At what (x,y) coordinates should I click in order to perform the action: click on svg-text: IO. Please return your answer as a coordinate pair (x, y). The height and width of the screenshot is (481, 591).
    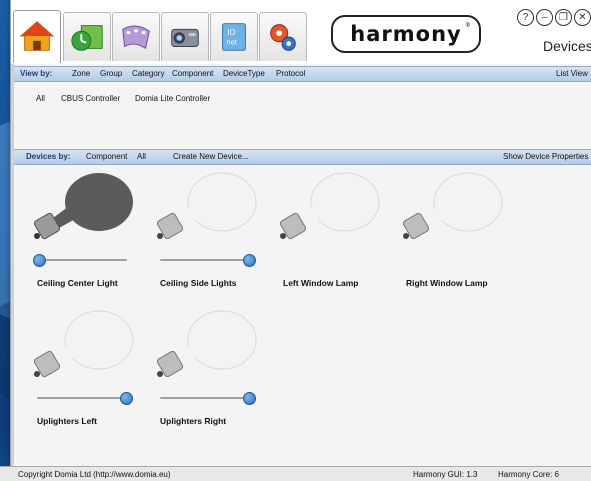
    Looking at the image, I should click on (231, 32).